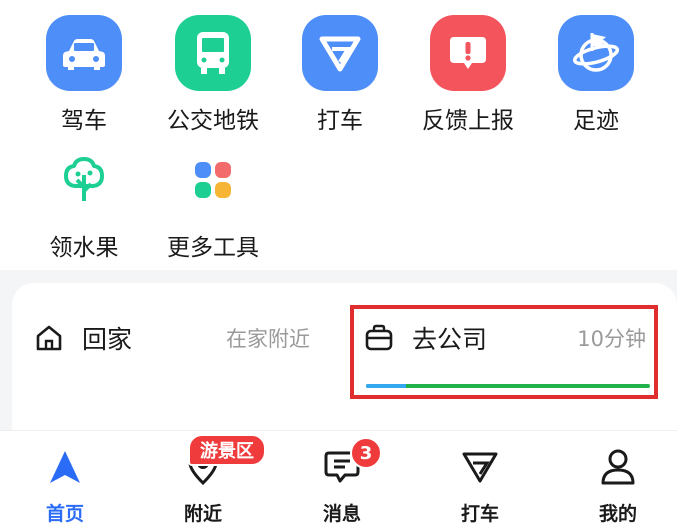 The image size is (677, 532). Describe the element at coordinates (64, 514) in the screenshot. I see `tab-label: 首页` at that location.